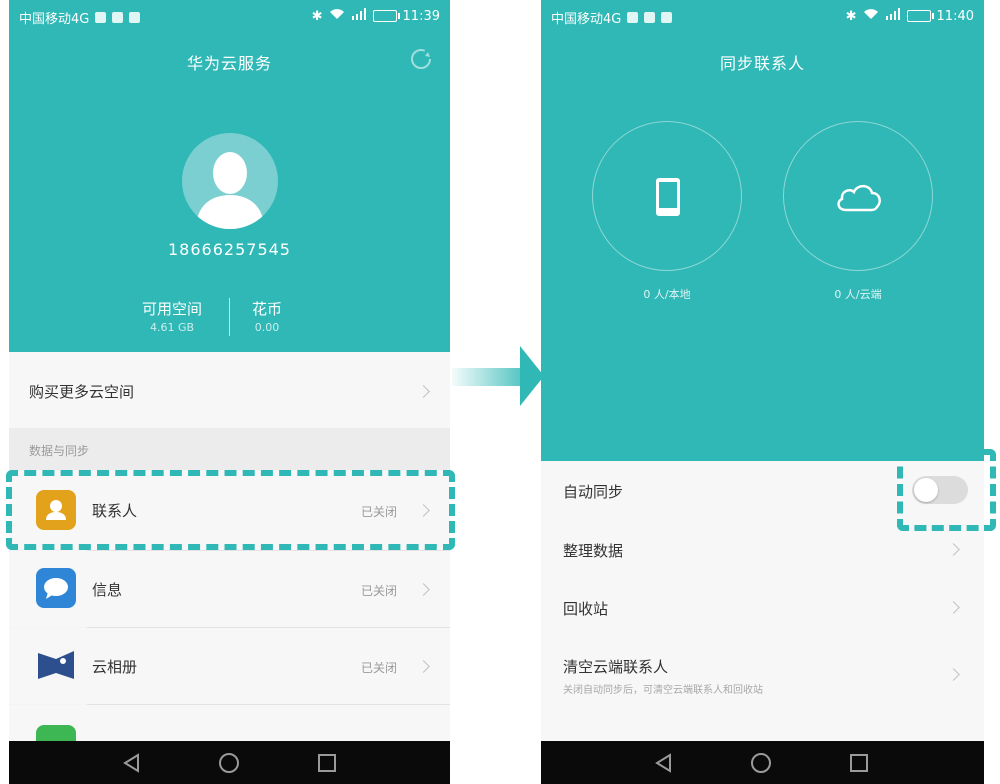  I want to click on local-count: 0 人/本地, so click(667, 294).